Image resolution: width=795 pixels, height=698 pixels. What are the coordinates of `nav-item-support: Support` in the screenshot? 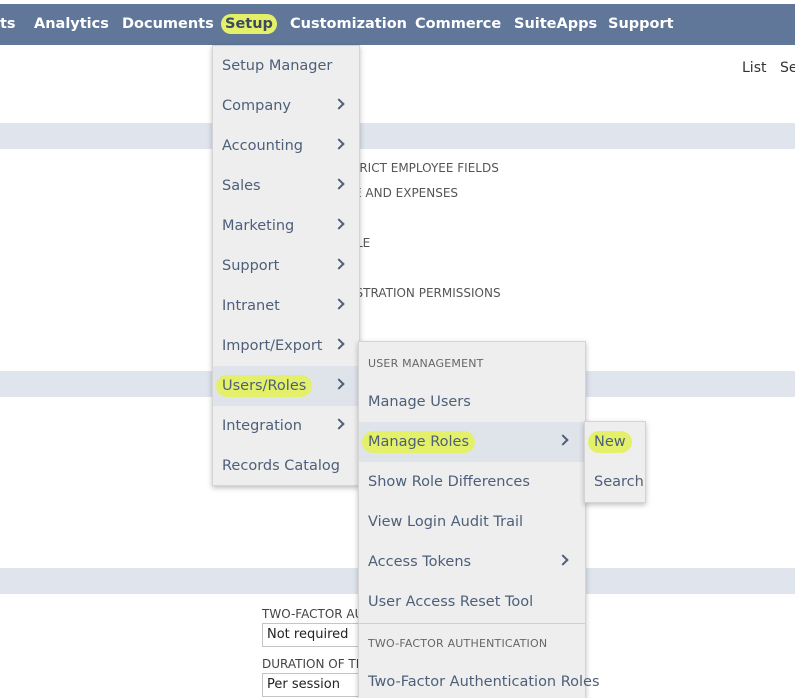 It's located at (641, 24).